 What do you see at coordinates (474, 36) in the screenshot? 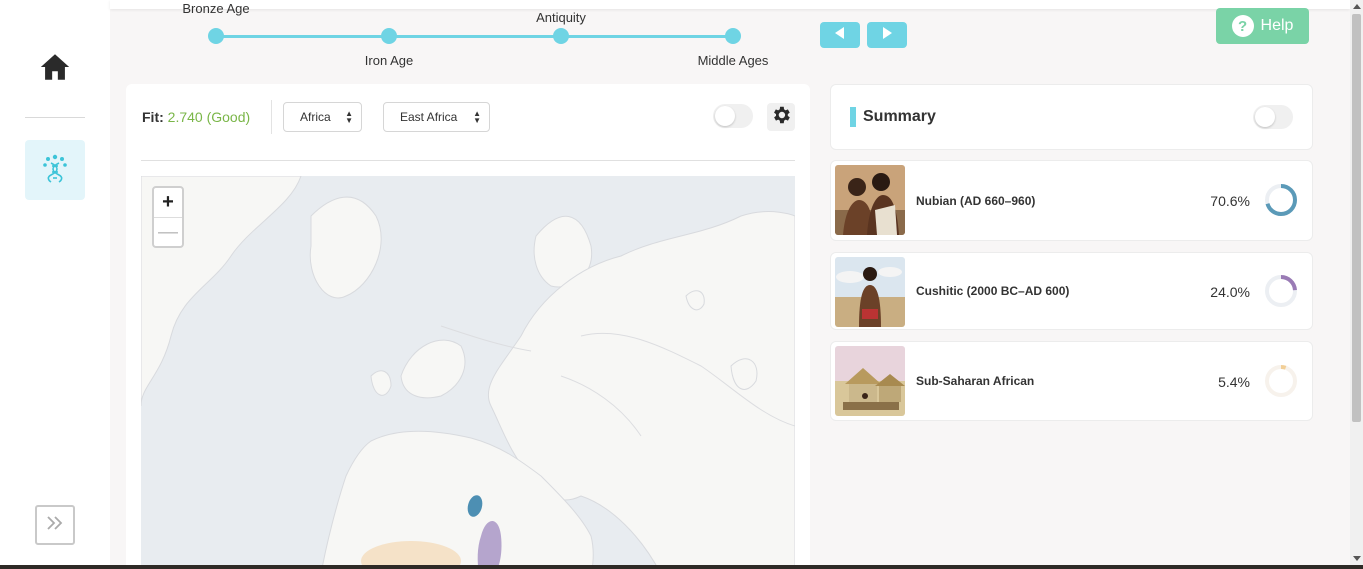
I see `timeline-track` at bounding box center [474, 36].